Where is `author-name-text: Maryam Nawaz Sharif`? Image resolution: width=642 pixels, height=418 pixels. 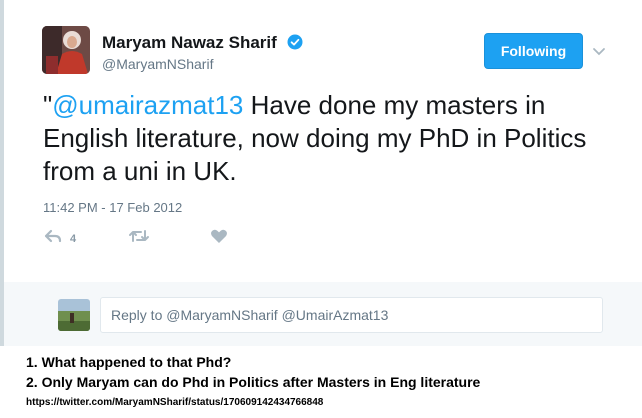 author-name-text: Maryam Nawaz Sharif is located at coordinates (189, 42).